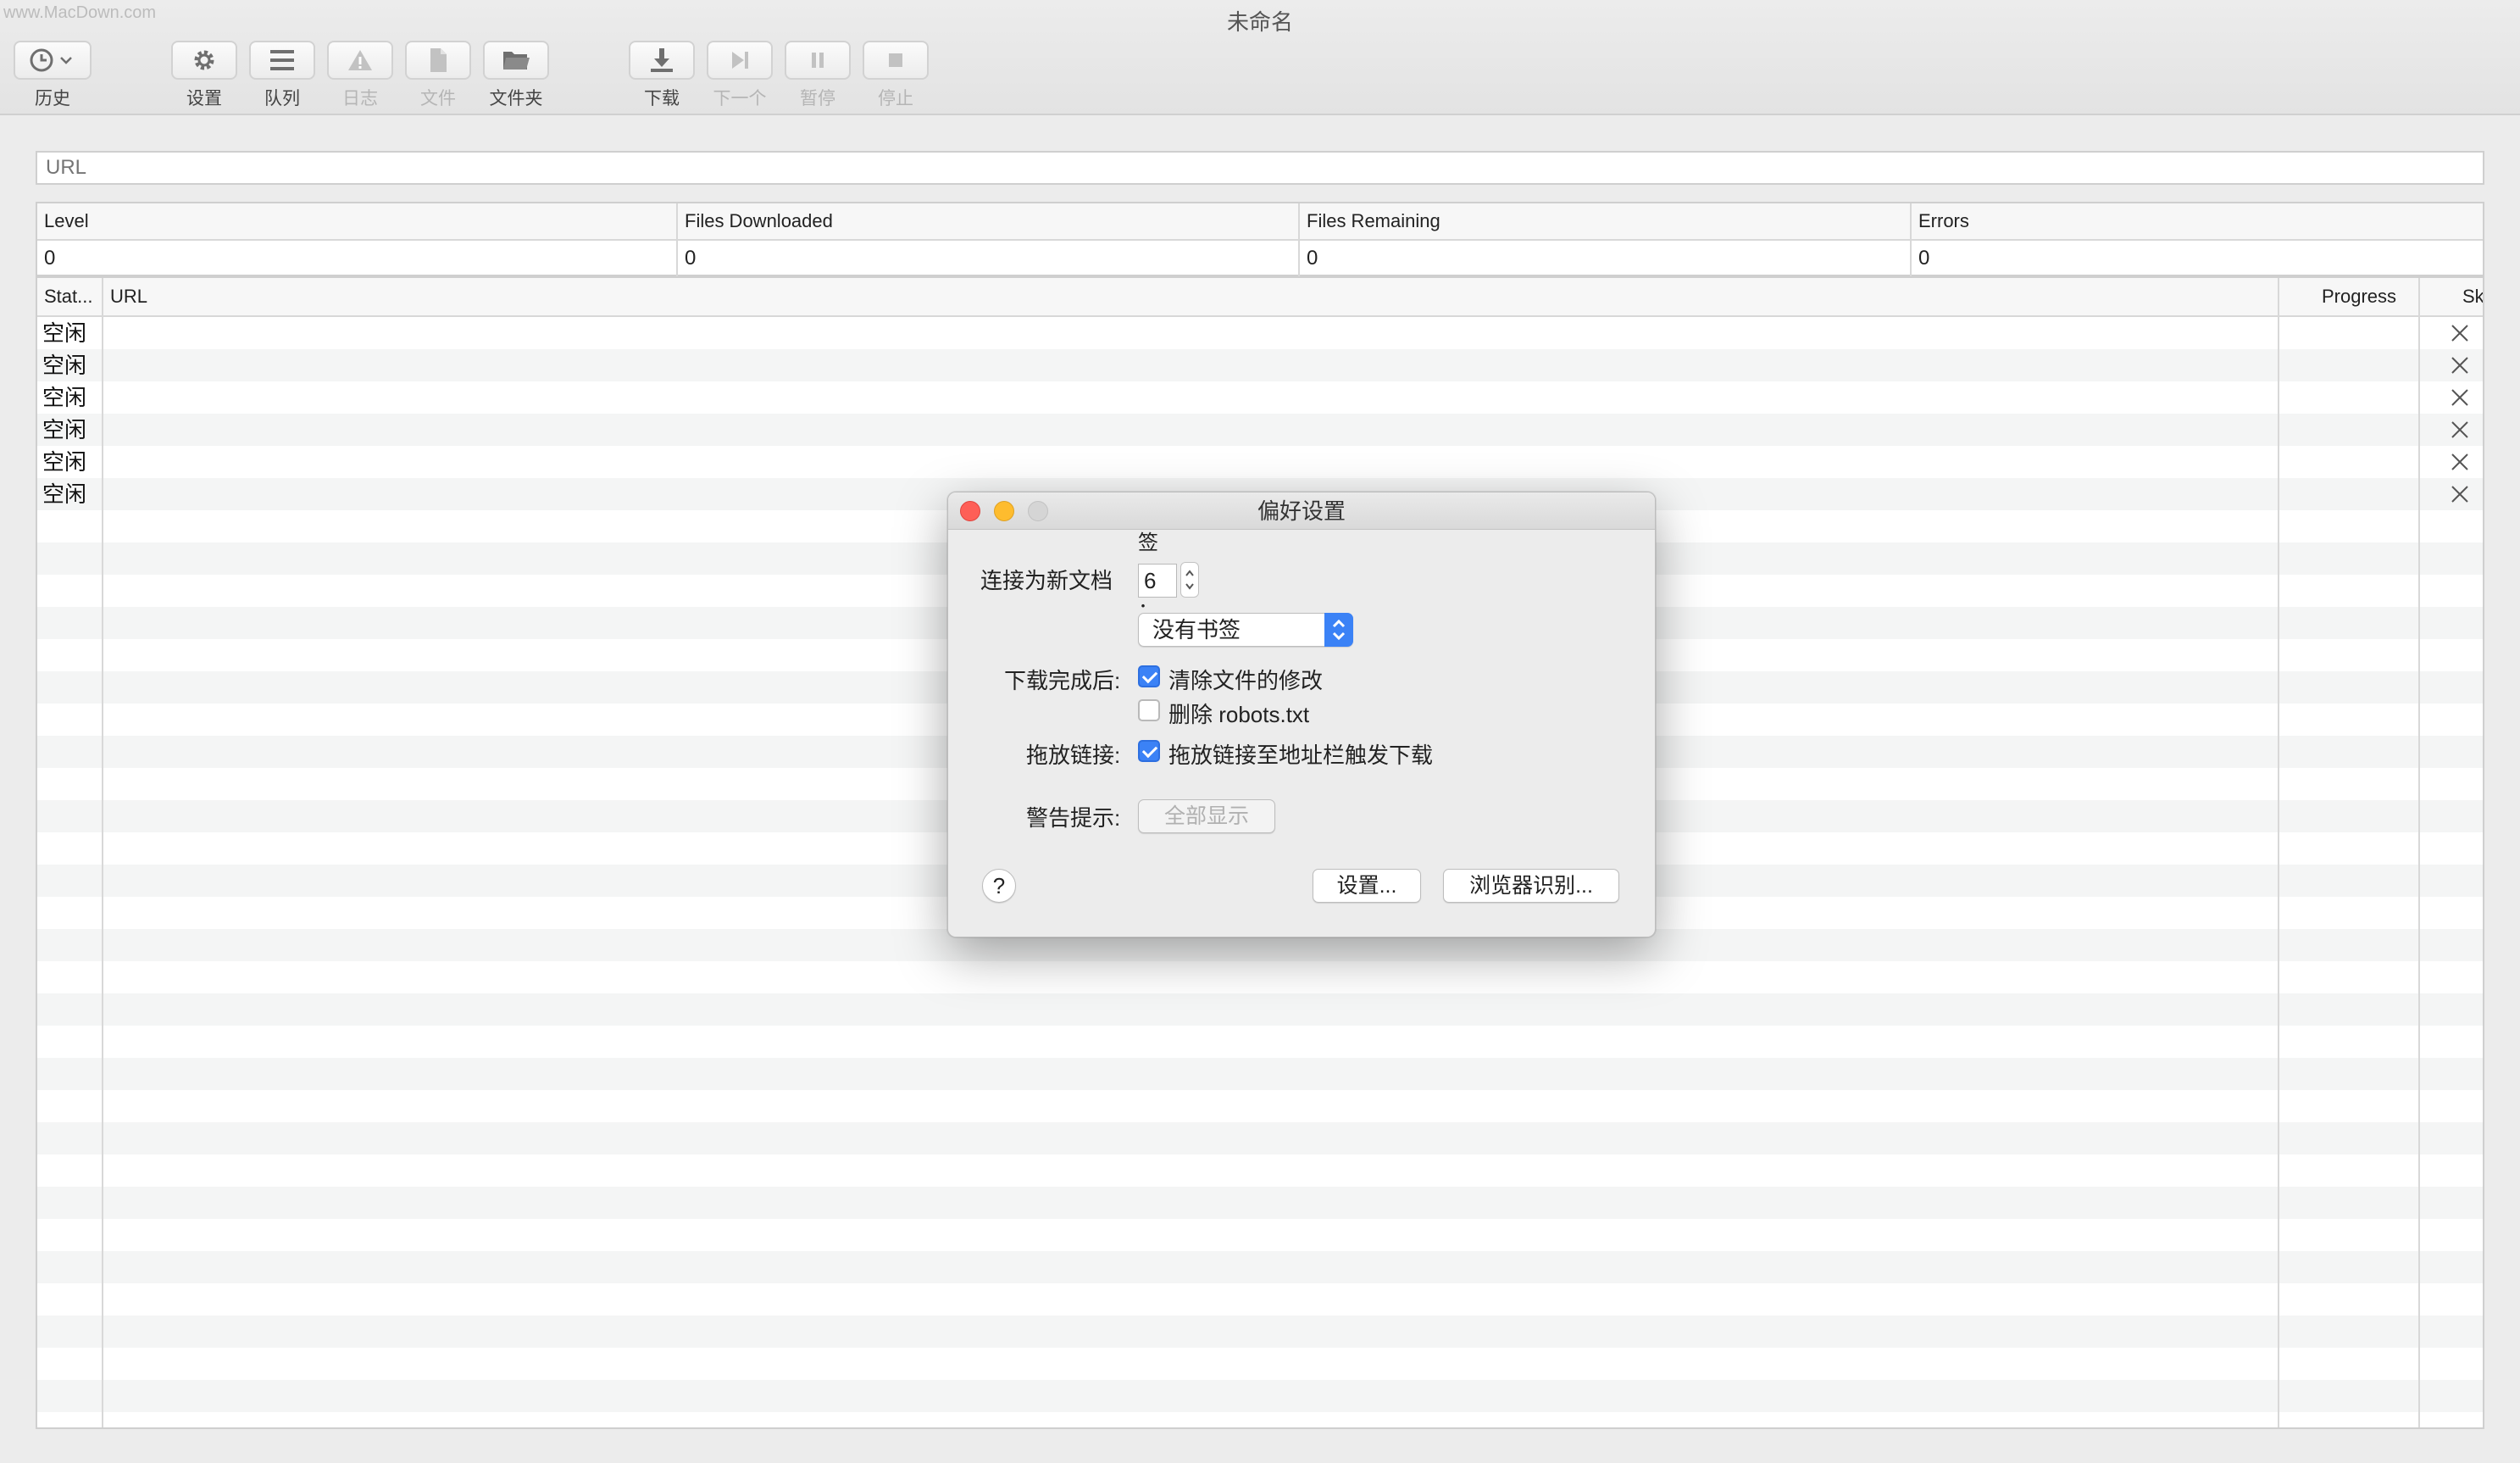 The width and height of the screenshot is (2520, 1463). I want to click on next-button: 下一个, so click(740, 76).